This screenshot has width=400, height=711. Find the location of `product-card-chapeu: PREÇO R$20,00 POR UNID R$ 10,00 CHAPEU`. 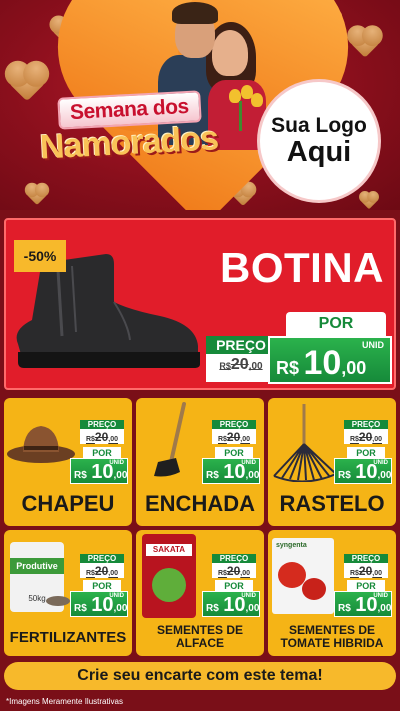

product-card-chapeu: PREÇO R$20,00 POR UNID R$ 10,00 CHAPEU is located at coordinates (68, 462).